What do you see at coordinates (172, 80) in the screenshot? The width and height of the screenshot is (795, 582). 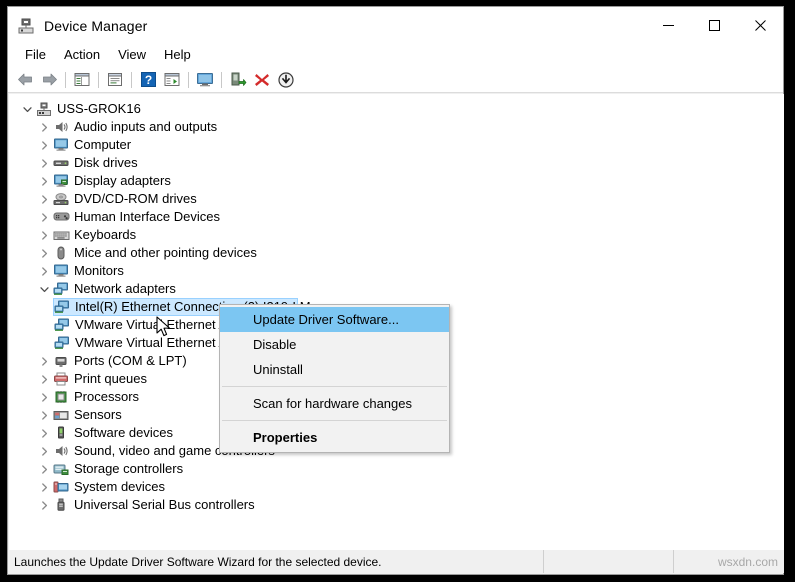 I see `scan-for-hardware-changes-icon` at bounding box center [172, 80].